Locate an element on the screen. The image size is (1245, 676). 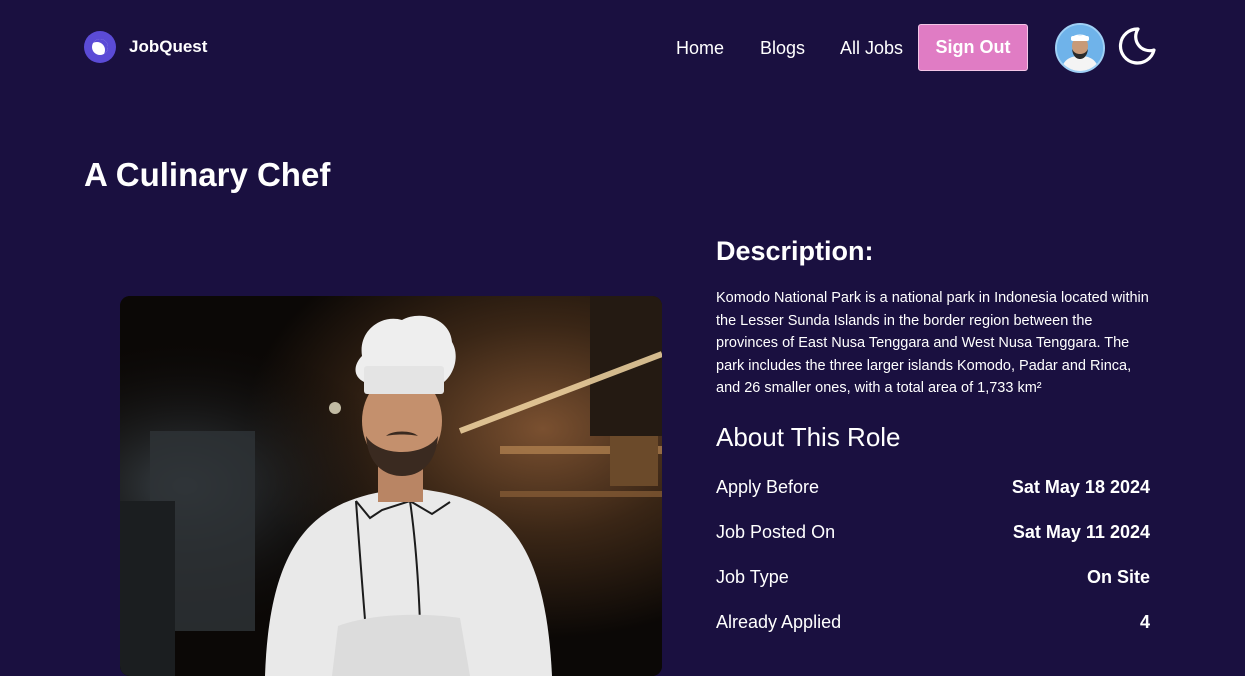
detail-label: Job Type is located at coordinates (752, 576).